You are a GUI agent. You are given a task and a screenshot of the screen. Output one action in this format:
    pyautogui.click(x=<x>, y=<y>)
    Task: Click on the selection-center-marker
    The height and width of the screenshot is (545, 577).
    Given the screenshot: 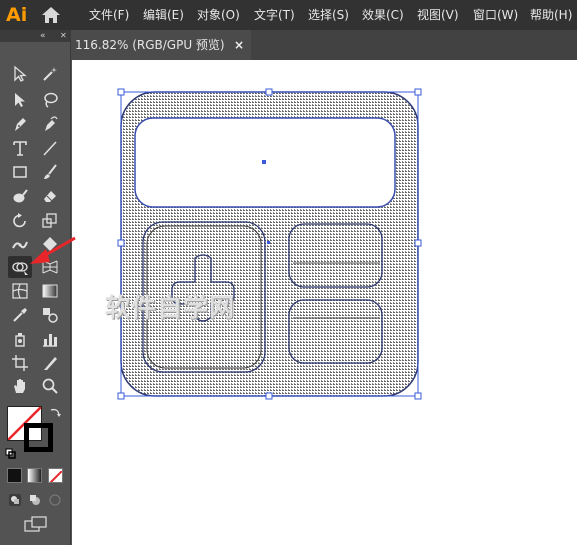 What is the action you would take?
    pyautogui.click(x=268, y=242)
    